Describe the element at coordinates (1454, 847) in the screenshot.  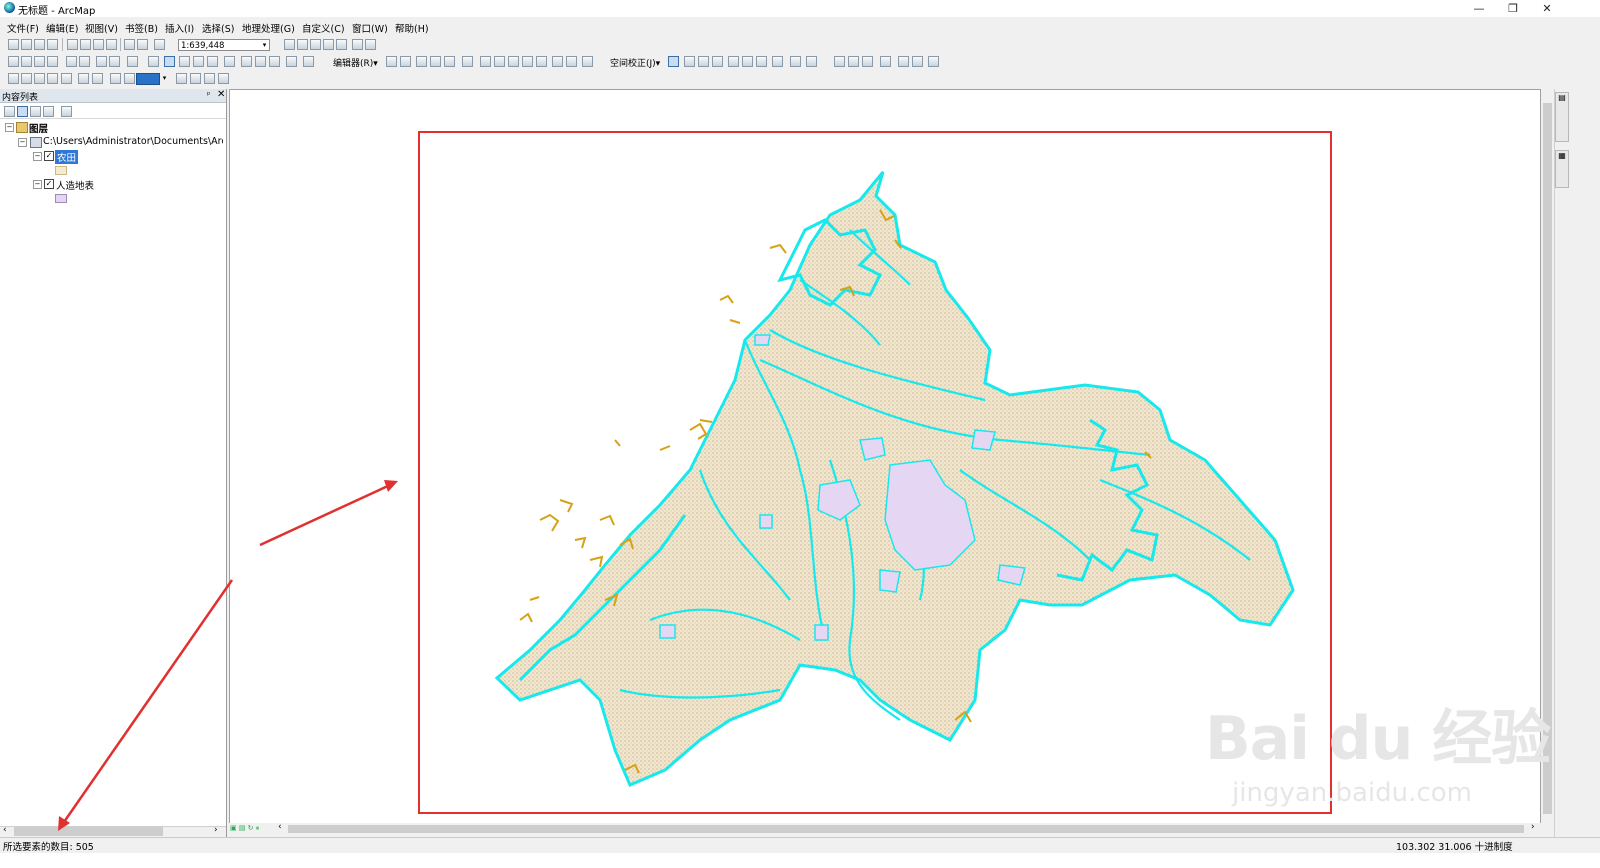
I see `cursor-coordinates: 103.302 31.006 十进制度` at that location.